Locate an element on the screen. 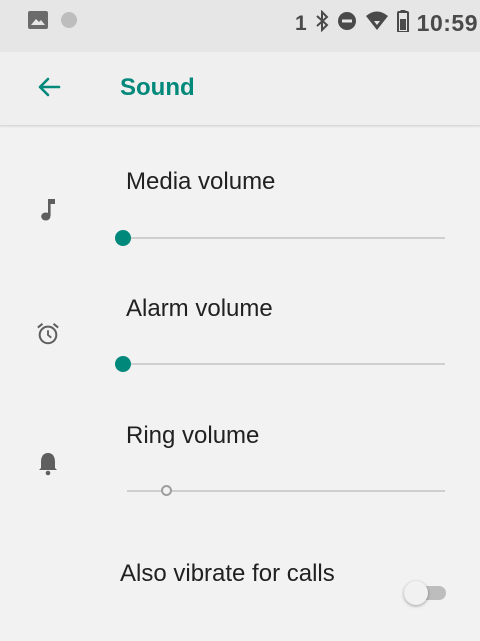 This screenshot has width=480, height=641. image-icon is located at coordinates (38, 22).